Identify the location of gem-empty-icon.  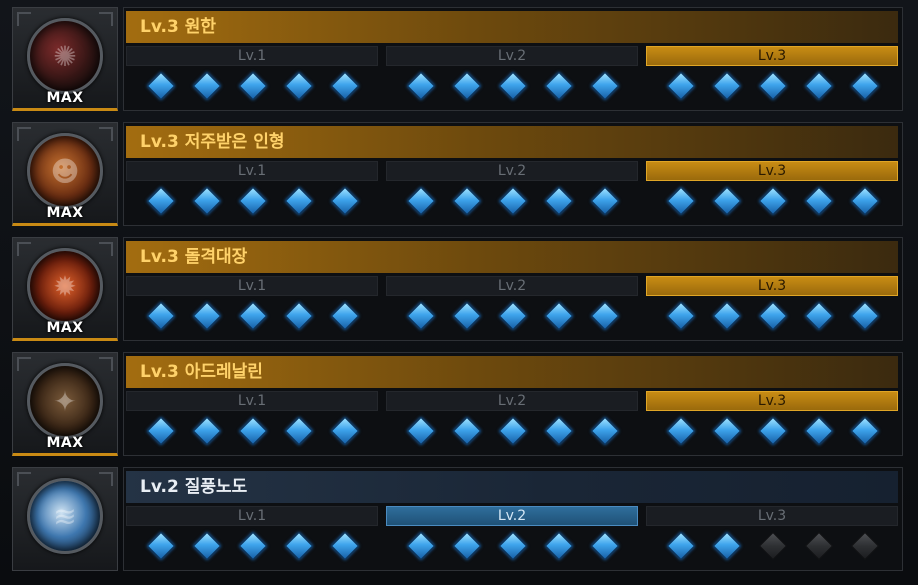
(865, 546).